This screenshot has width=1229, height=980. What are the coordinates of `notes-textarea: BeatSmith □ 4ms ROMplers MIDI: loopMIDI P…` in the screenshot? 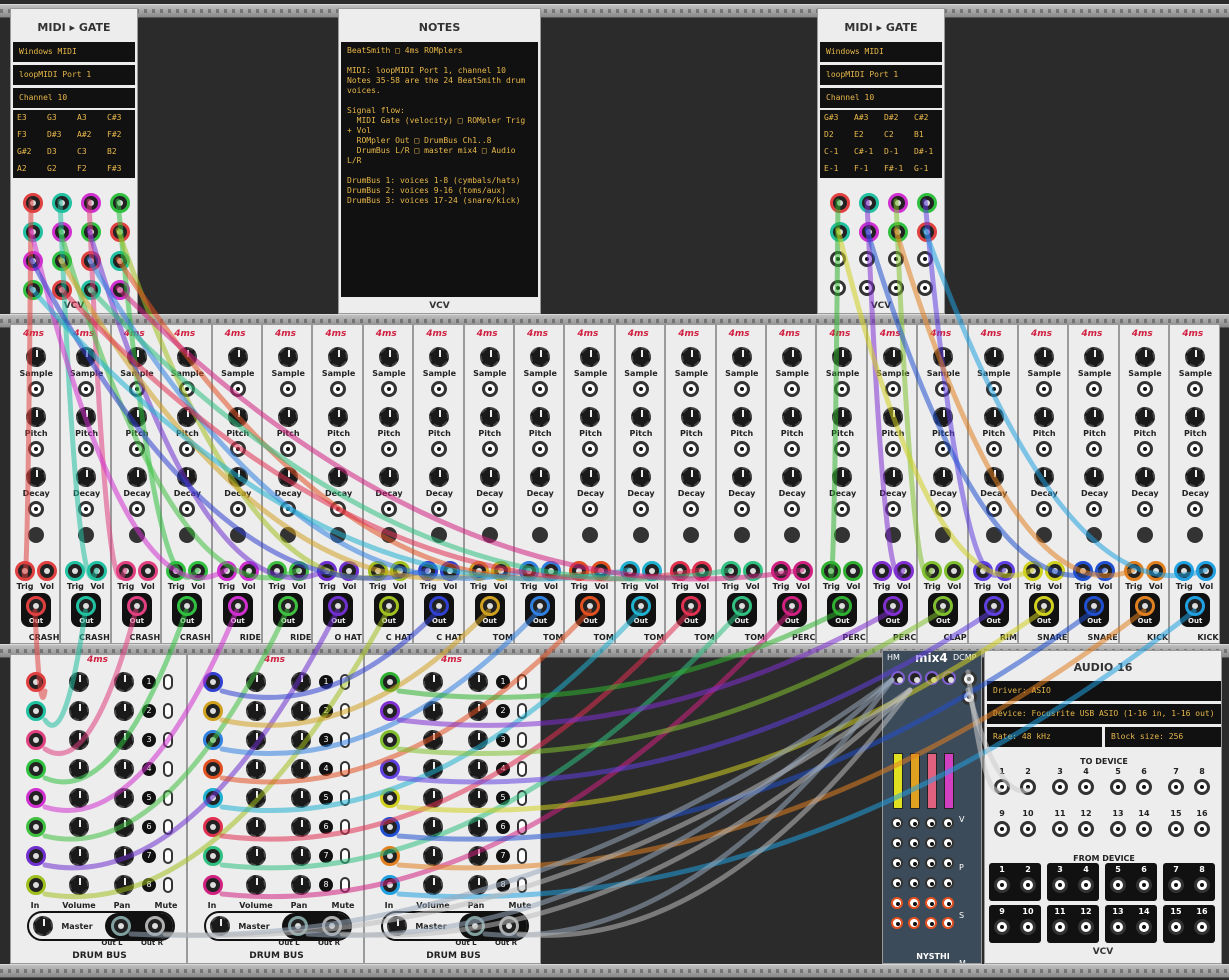 It's located at (439, 169).